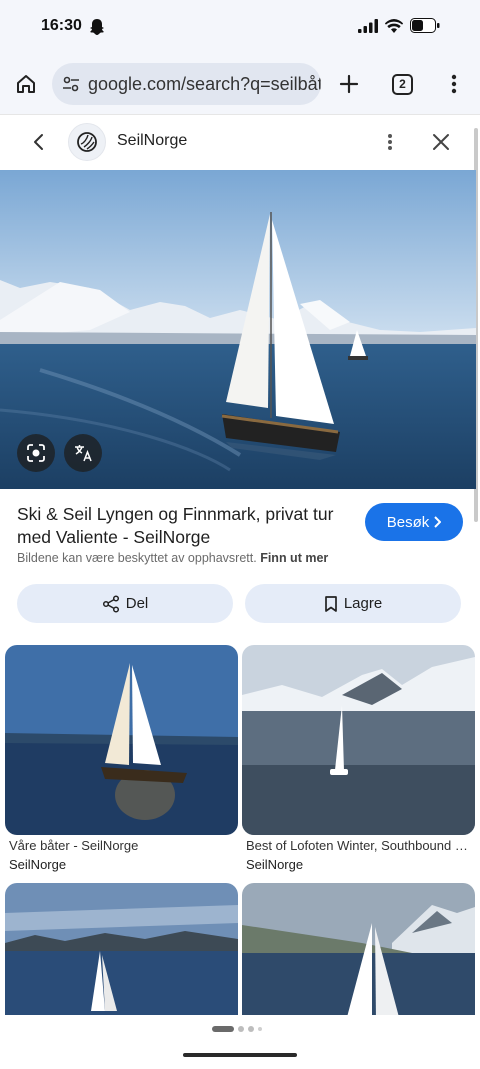 The image size is (480, 1069). I want to click on home-button, so click(26, 84).